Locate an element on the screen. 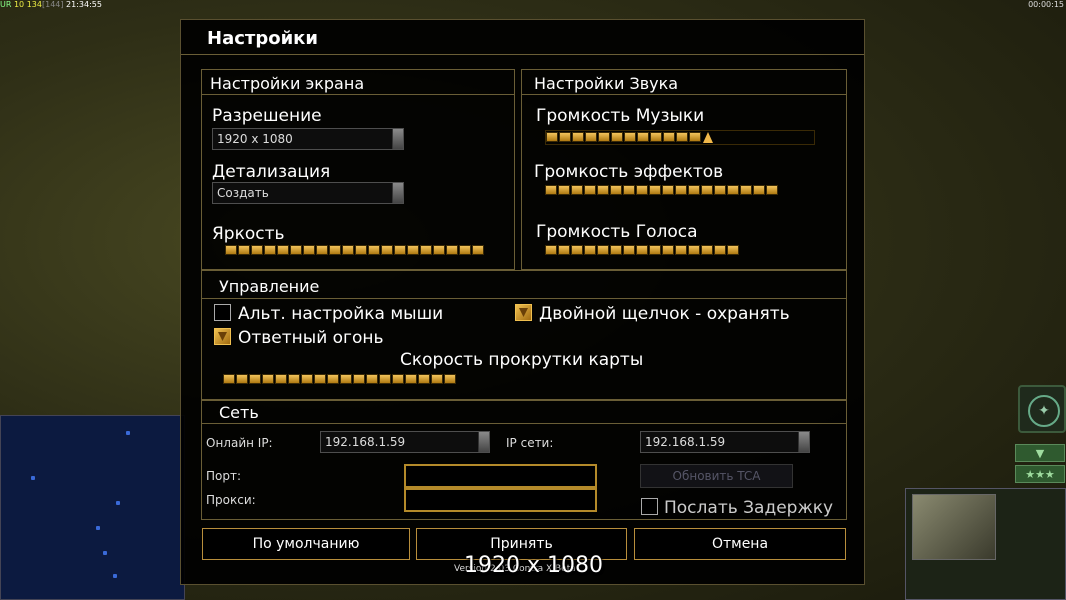 This screenshot has width=1066, height=600. detail-label: Детализация is located at coordinates (271, 172).